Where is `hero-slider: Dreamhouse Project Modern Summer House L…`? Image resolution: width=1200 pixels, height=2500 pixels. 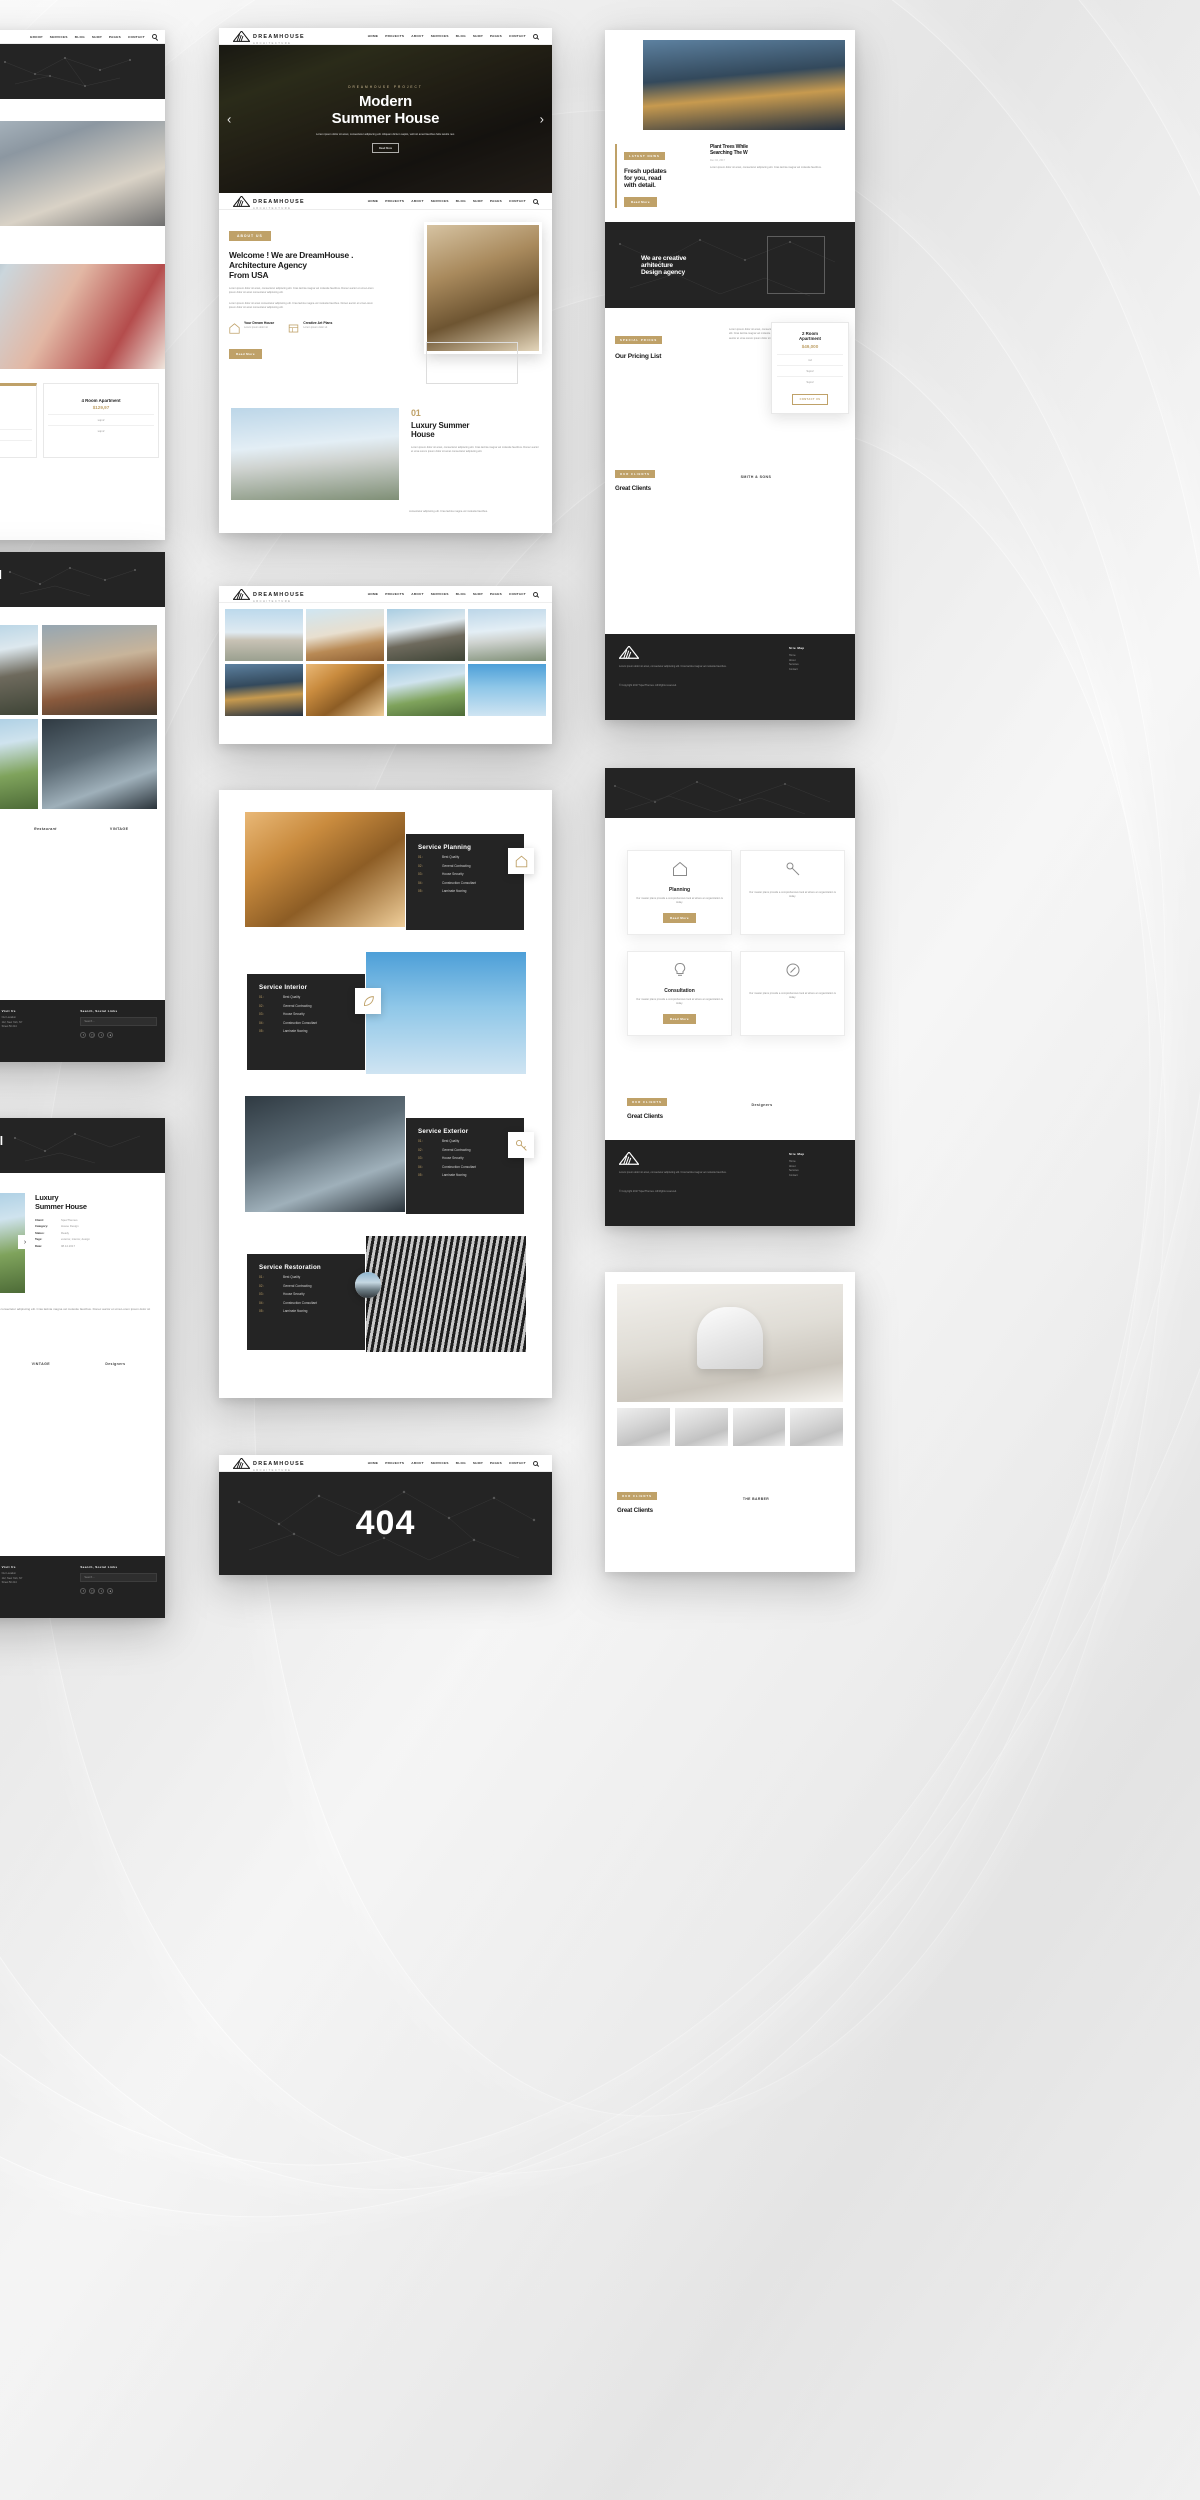 hero-slider: Dreamhouse Project Modern Summer House L… is located at coordinates (385, 119).